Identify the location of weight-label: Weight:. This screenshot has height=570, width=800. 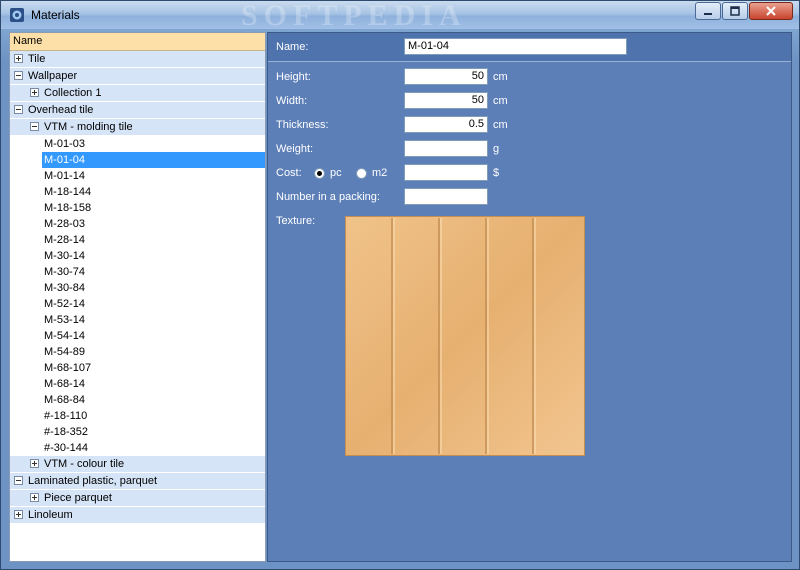
(295, 149).